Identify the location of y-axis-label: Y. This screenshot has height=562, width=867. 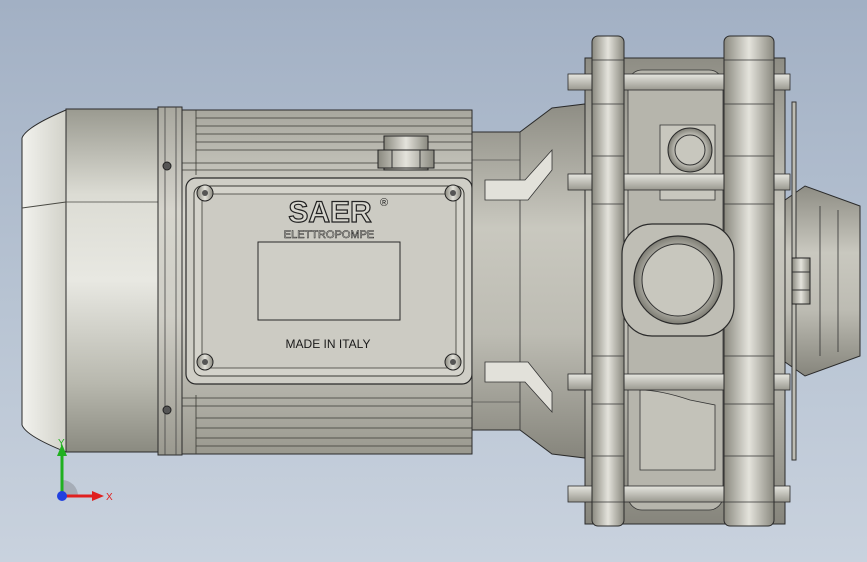
(61, 443).